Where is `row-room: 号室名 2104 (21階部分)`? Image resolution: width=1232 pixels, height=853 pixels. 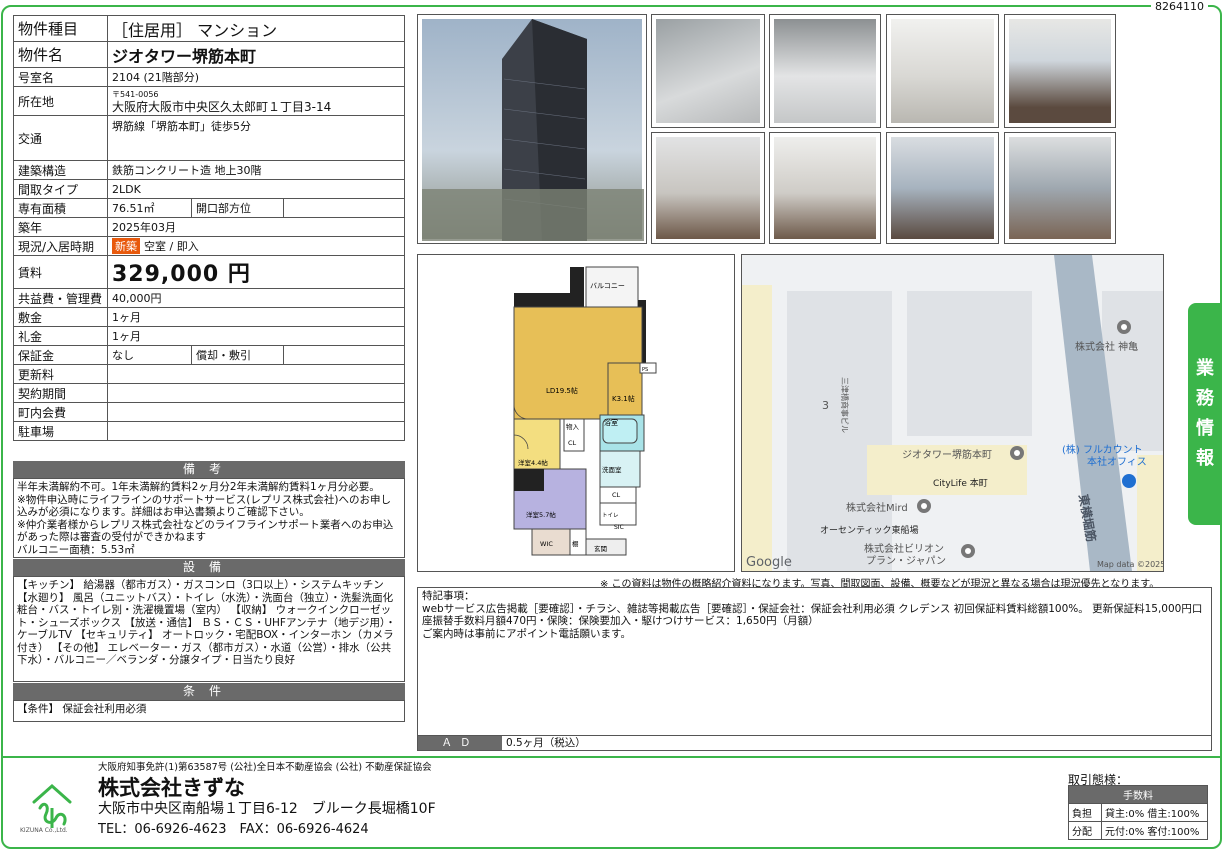
row-room: 号室名 2104 (21階部分) is located at coordinates (209, 77).